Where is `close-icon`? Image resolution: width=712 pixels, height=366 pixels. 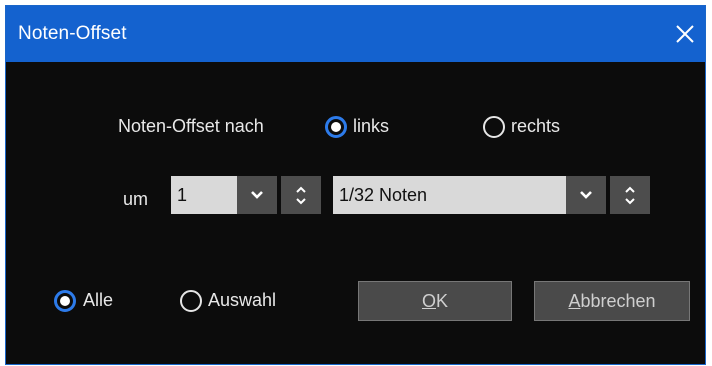
close-icon is located at coordinates (685, 34).